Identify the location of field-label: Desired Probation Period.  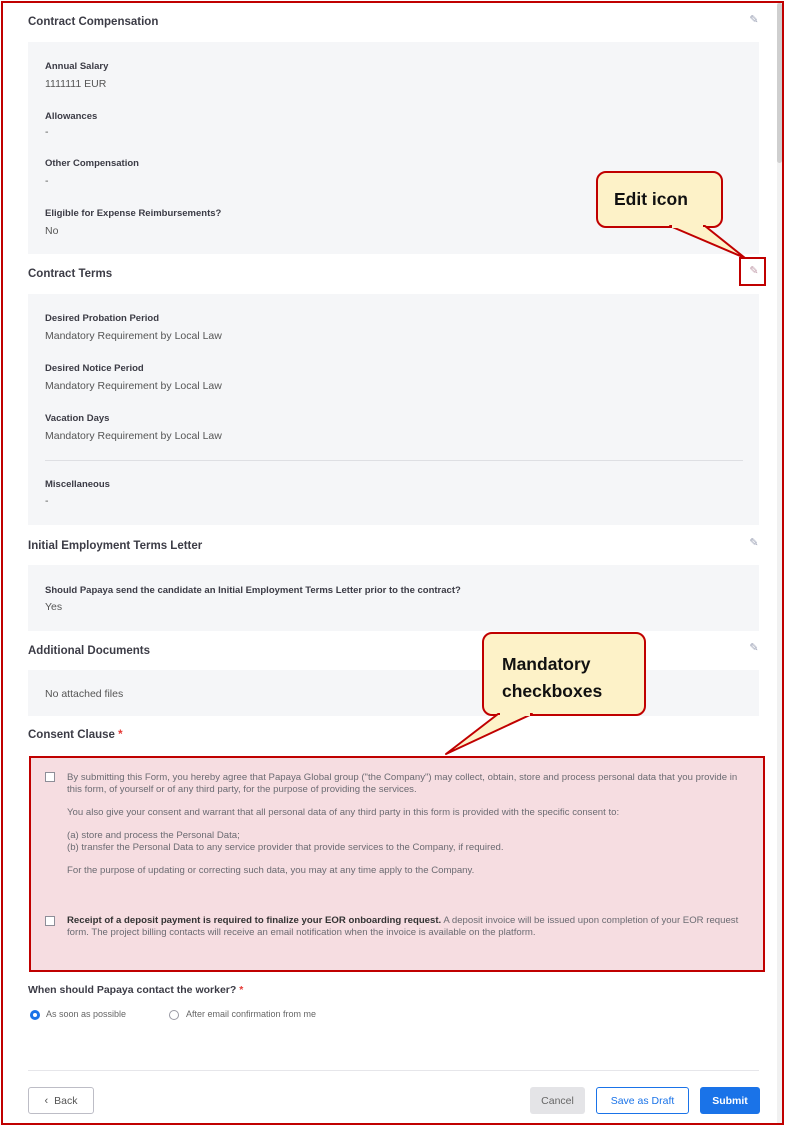
(102, 318).